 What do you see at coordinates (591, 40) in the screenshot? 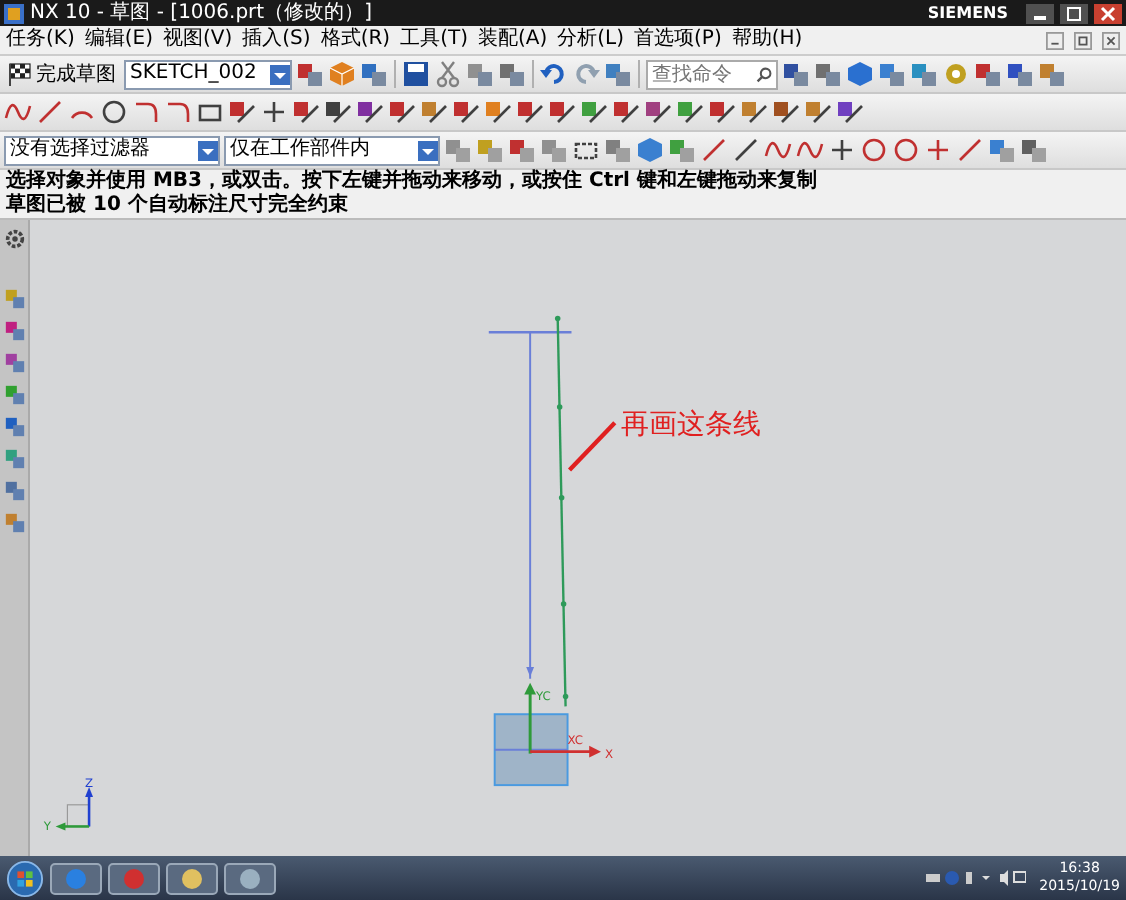
I see `menu-item: 分析(L)` at bounding box center [591, 40].